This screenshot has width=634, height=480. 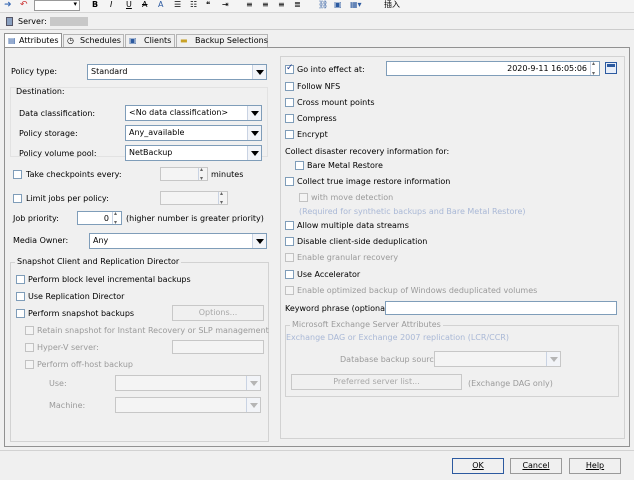 I want to click on policy-volume-pool-select: NetBackup, so click(x=193, y=153).